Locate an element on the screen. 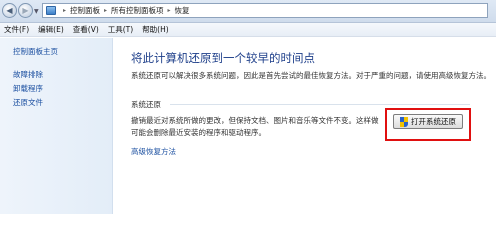 The width and height of the screenshot is (496, 240). forward-button: ▶ is located at coordinates (25, 10).